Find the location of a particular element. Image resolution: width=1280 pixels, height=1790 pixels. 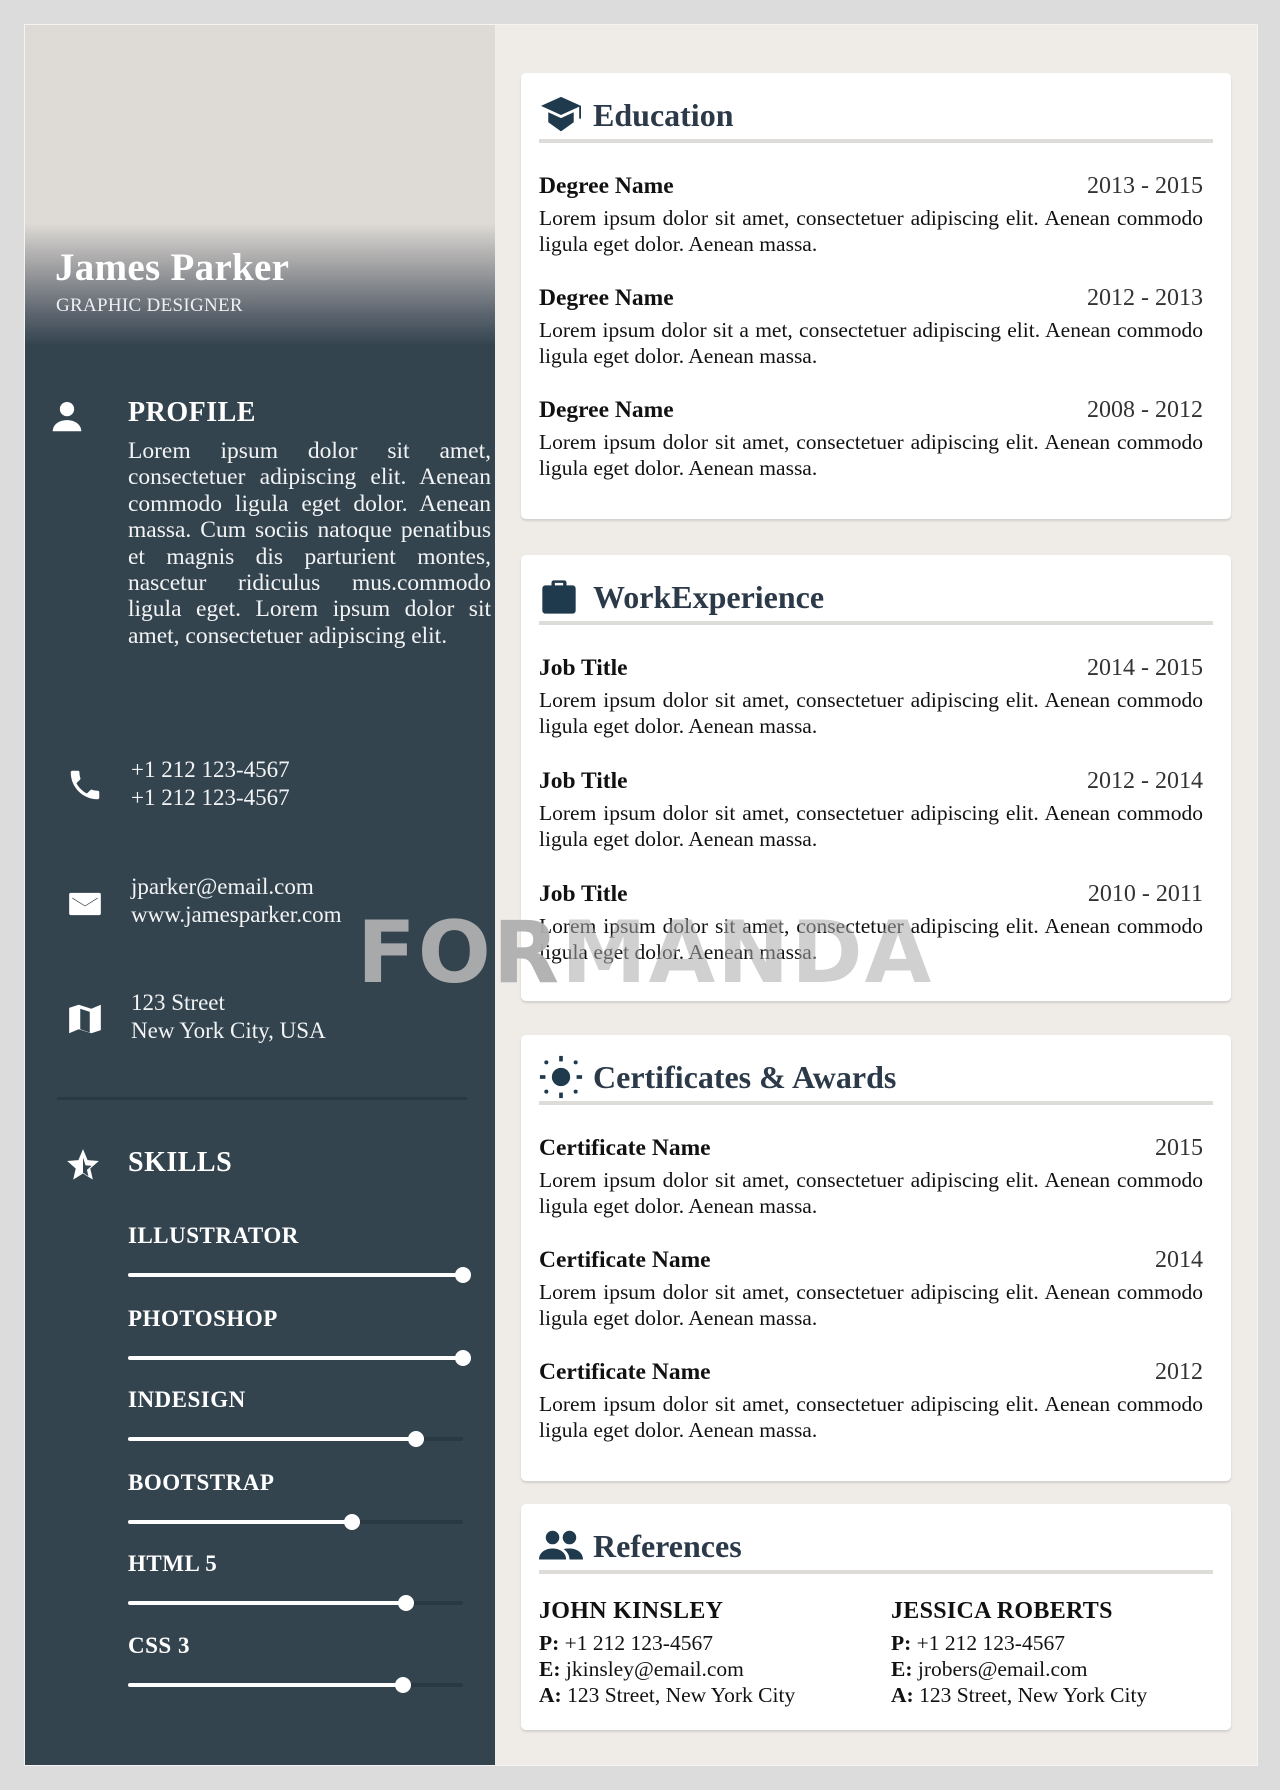

skill-label: BOOTSTRAP is located at coordinates (201, 1482).